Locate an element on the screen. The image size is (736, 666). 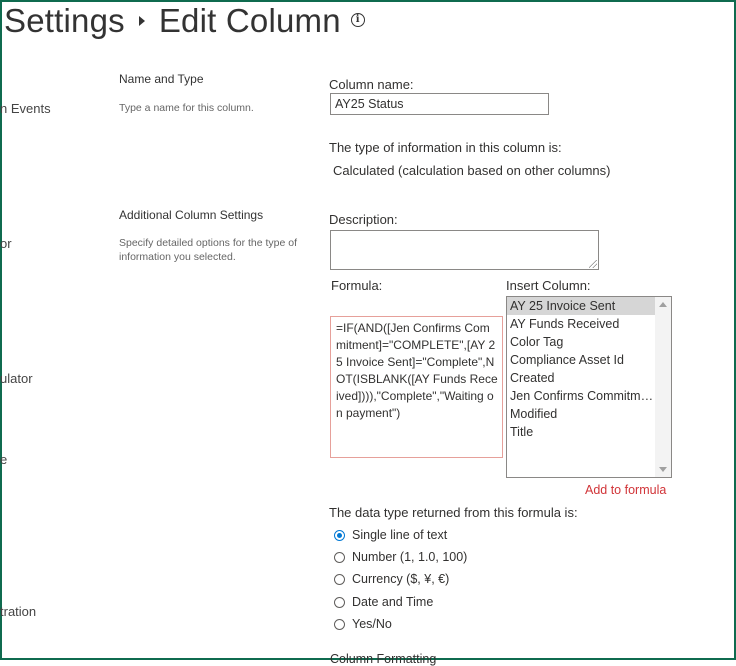
return-type-option-number: Number (1, 1.0, 100) is located at coordinates (400, 557).